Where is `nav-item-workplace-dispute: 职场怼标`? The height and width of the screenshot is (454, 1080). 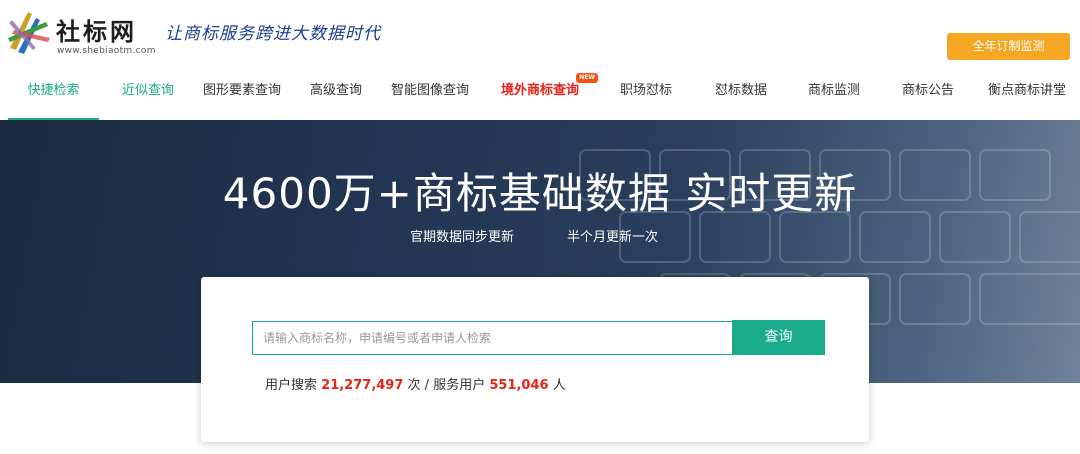
nav-item-workplace-dispute: 职场怼标 is located at coordinates (646, 94).